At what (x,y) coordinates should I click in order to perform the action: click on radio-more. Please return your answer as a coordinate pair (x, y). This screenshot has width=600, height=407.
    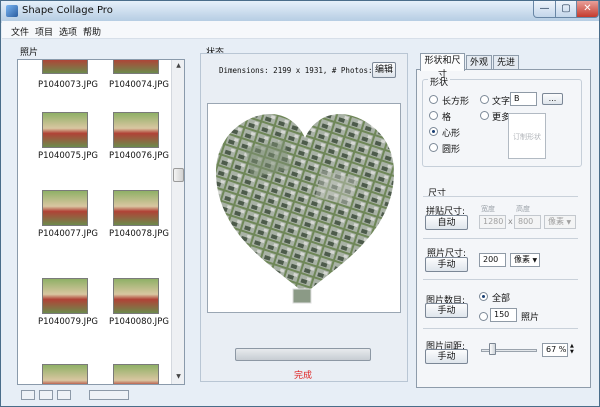
    Looking at the image, I should click on (484, 115).